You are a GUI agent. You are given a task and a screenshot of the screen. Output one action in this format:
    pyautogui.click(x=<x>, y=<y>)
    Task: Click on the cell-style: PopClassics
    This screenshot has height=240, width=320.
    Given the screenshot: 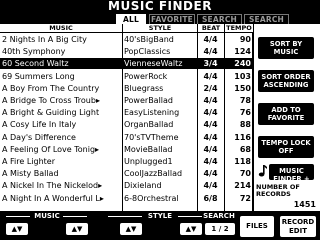 What is the action you would take?
    pyautogui.click(x=147, y=52)
    